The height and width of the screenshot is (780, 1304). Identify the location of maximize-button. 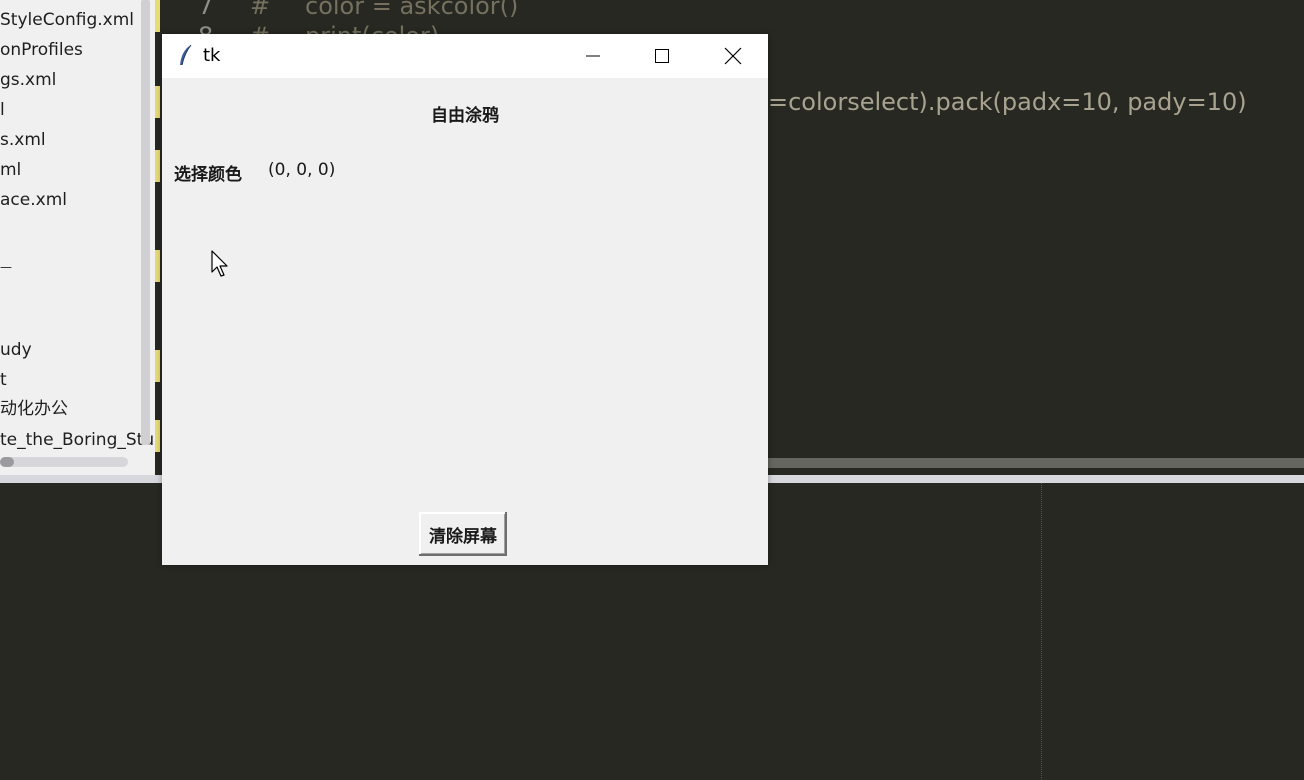
(662, 56).